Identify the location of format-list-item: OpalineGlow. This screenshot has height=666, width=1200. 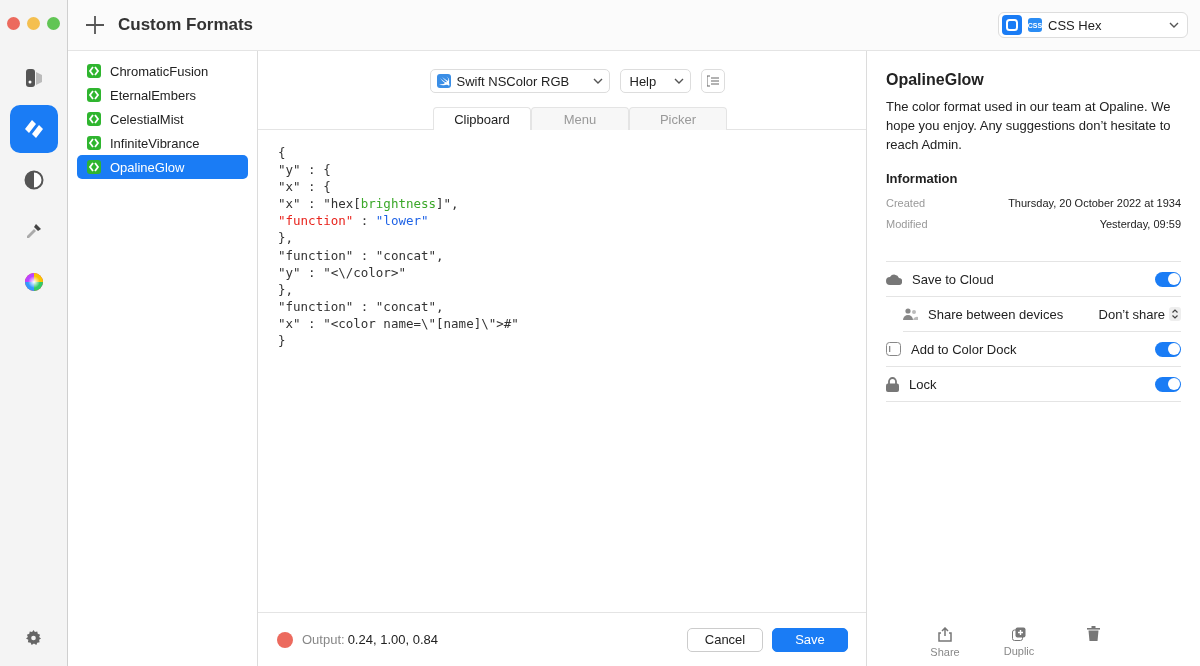
(162, 167).